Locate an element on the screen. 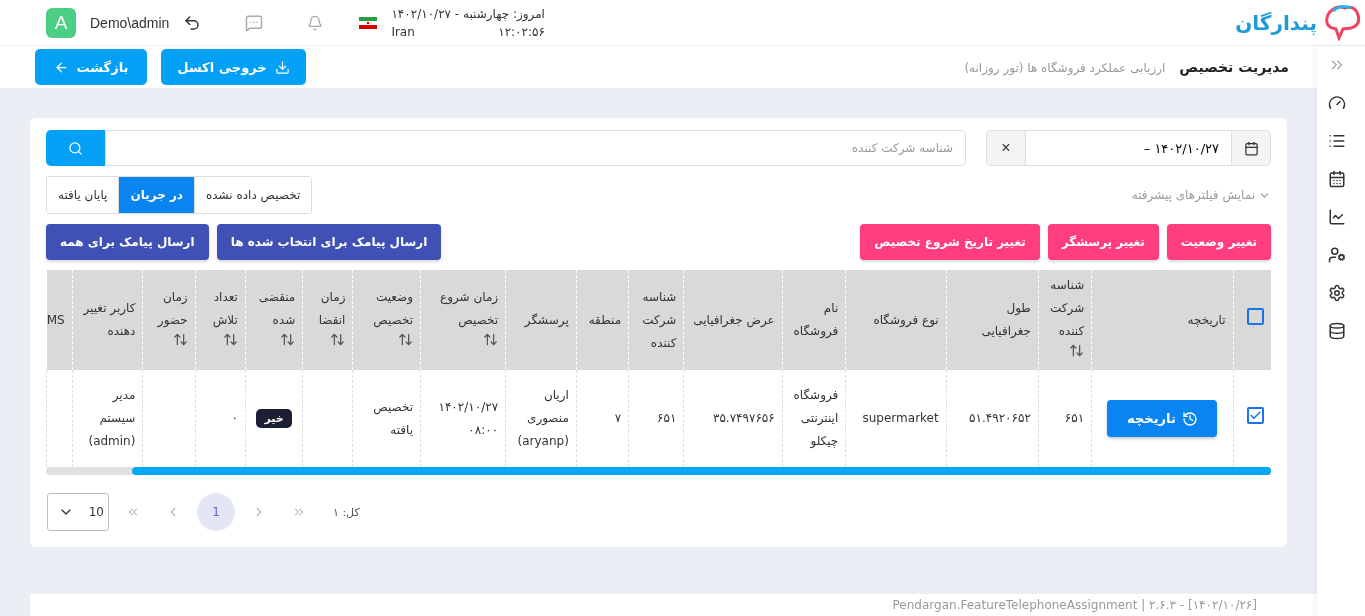  status-tab: در جریان is located at coordinates (156, 195).